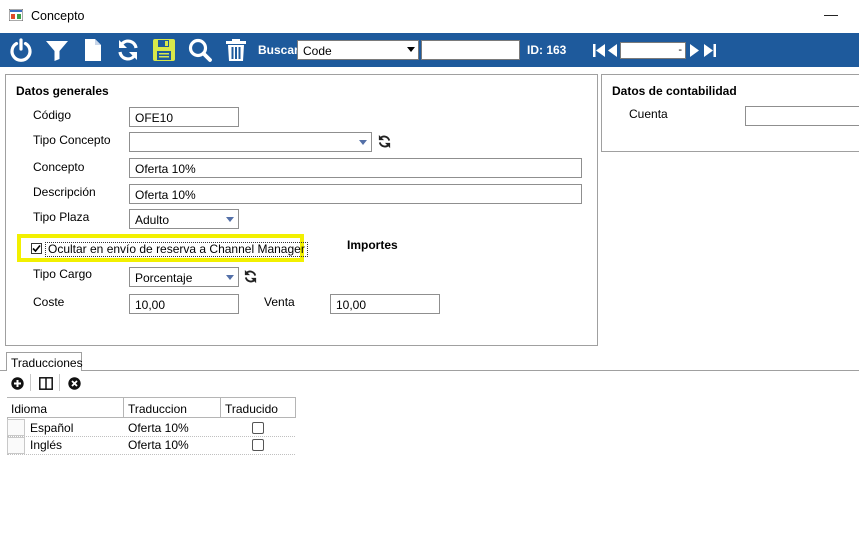  I want to click on search-field-select: Code, so click(358, 50).